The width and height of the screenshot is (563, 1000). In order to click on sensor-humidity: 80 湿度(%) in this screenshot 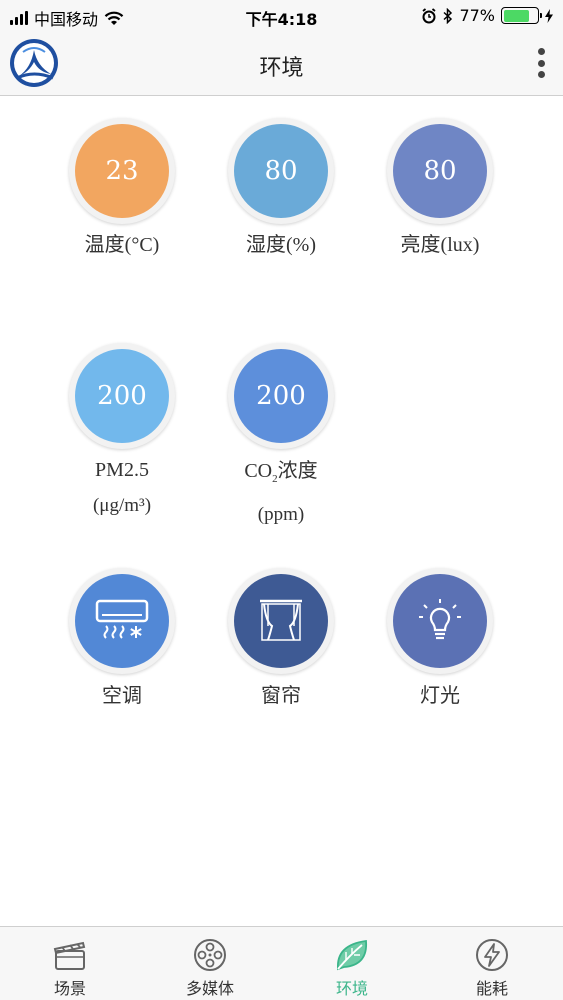, I will do `click(281, 188)`.